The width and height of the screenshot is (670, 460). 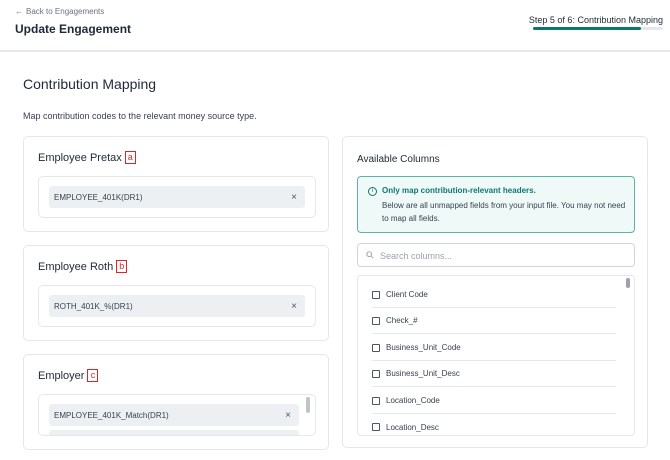 I want to click on list-scrollbar, so click(x=628, y=356).